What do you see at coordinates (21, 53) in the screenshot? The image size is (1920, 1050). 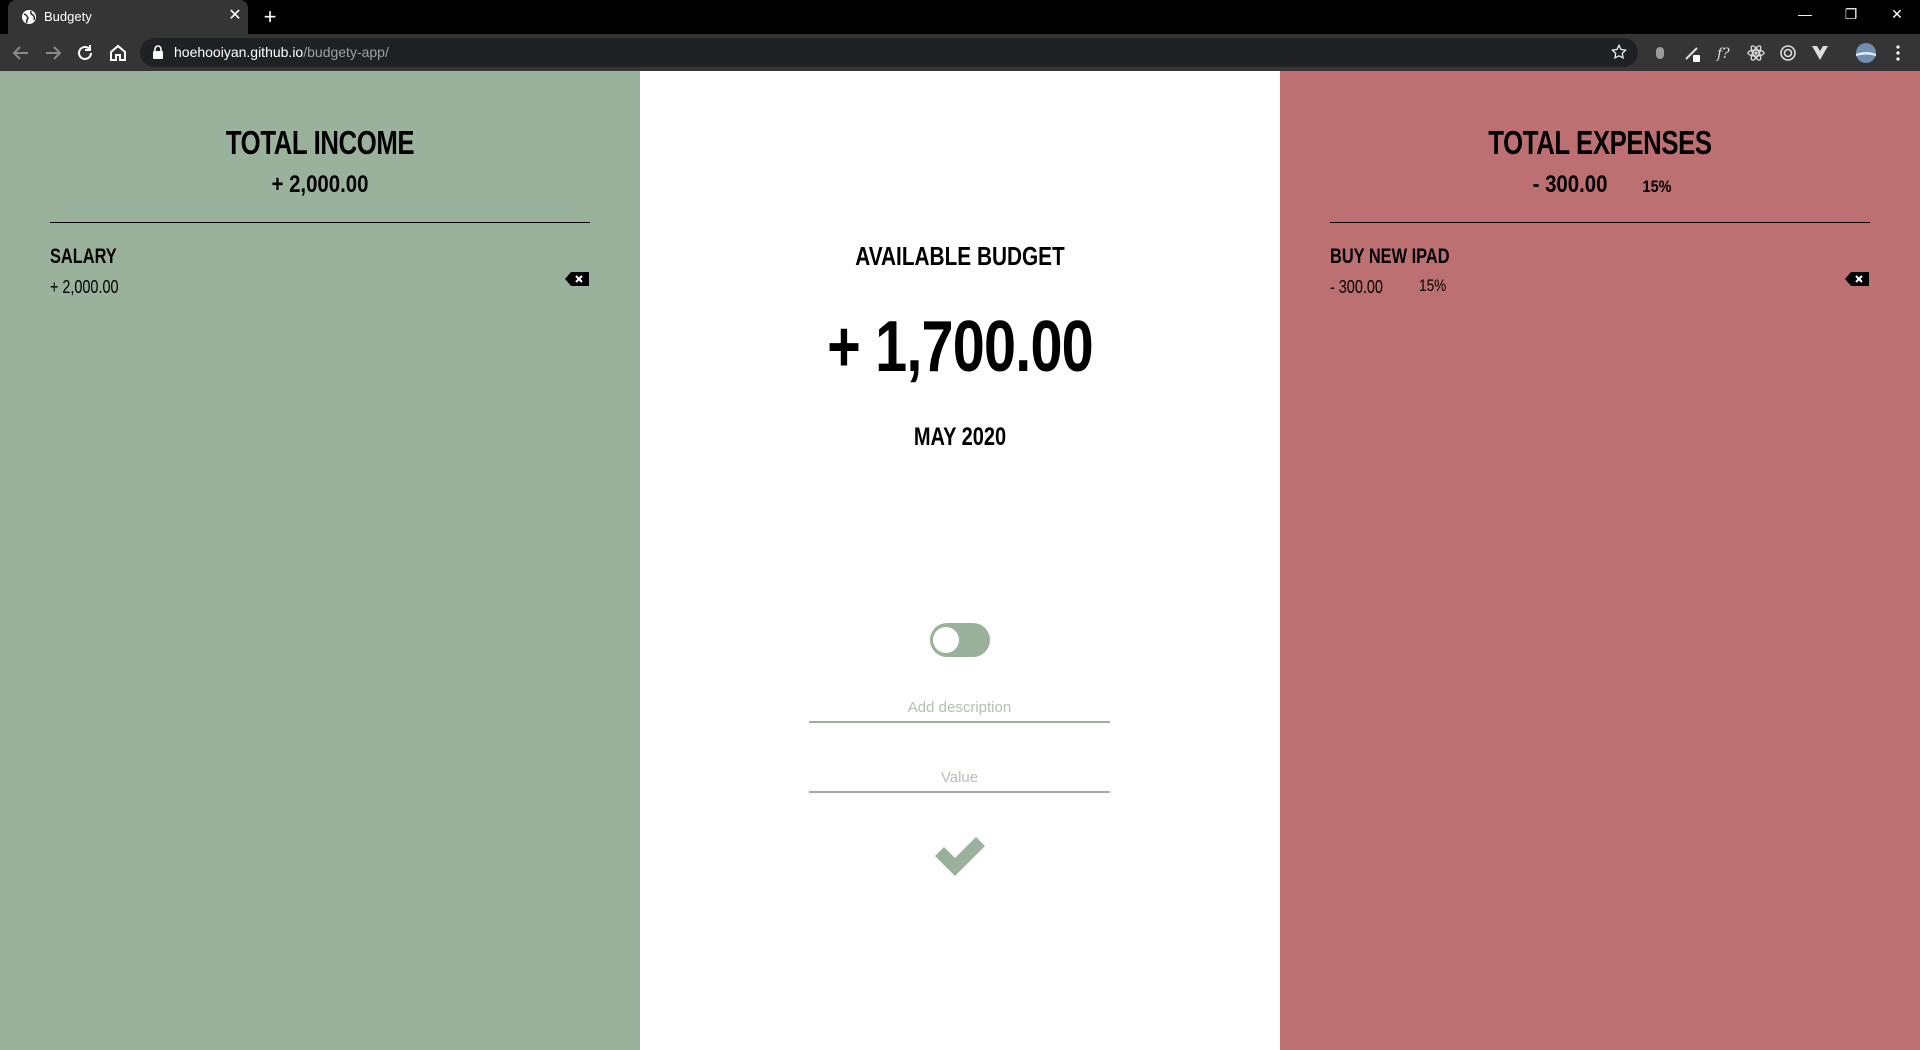 I see `back-icon` at bounding box center [21, 53].